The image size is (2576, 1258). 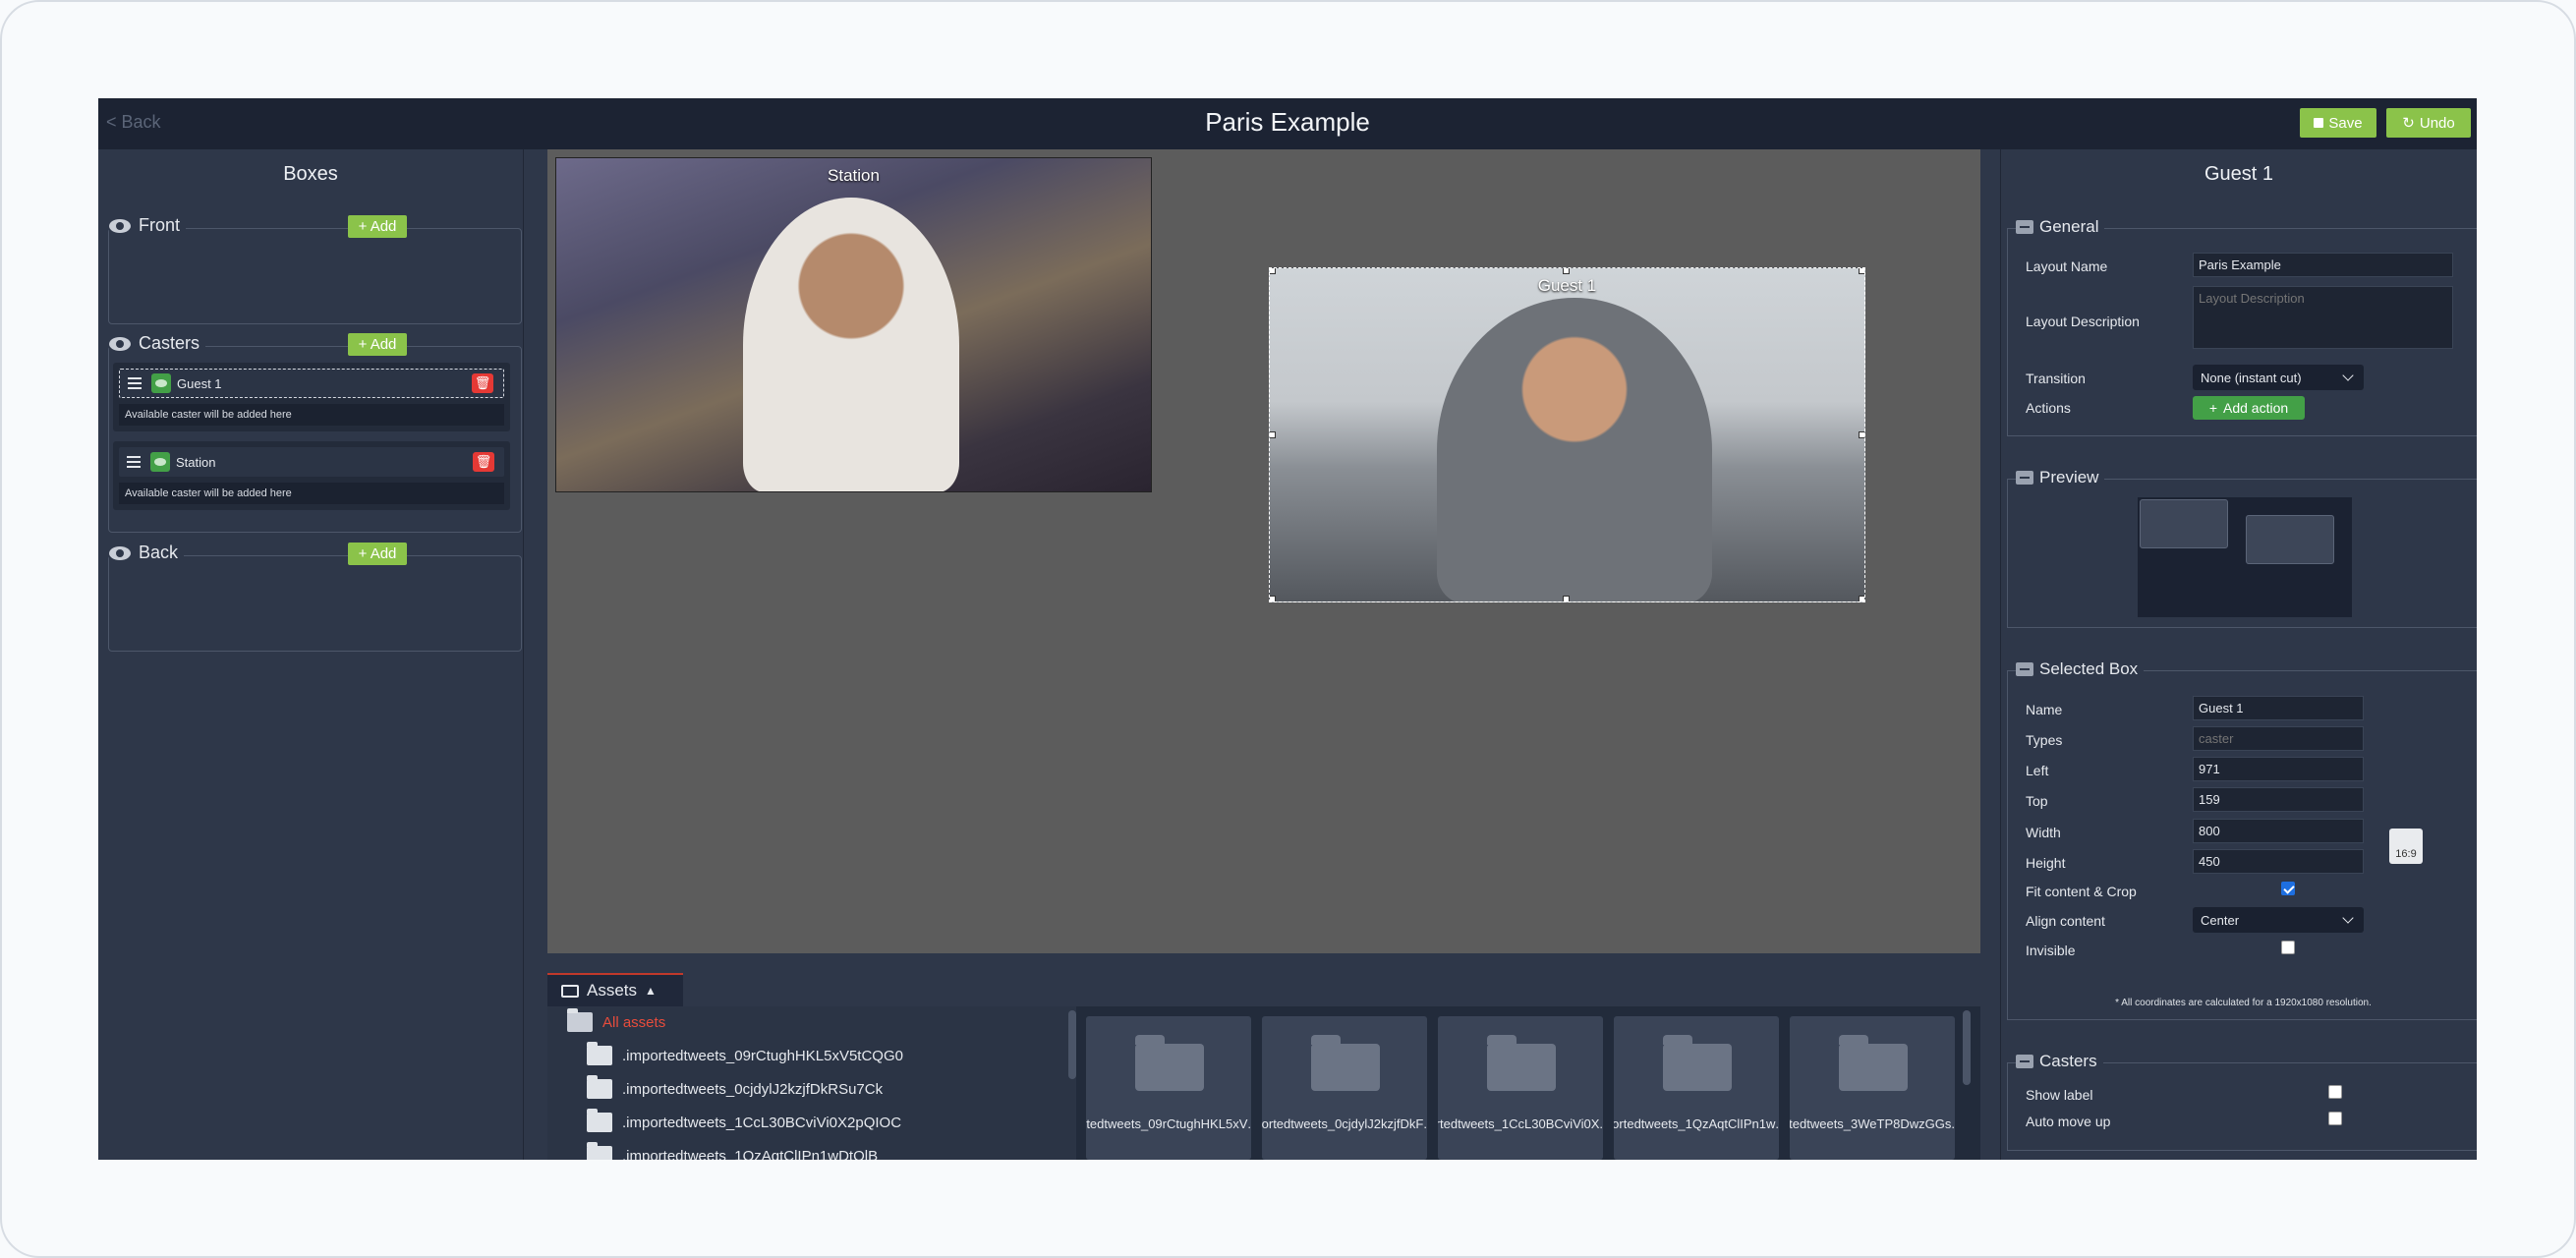 What do you see at coordinates (2056, 378) in the screenshot?
I see `transition-label: Transition` at bounding box center [2056, 378].